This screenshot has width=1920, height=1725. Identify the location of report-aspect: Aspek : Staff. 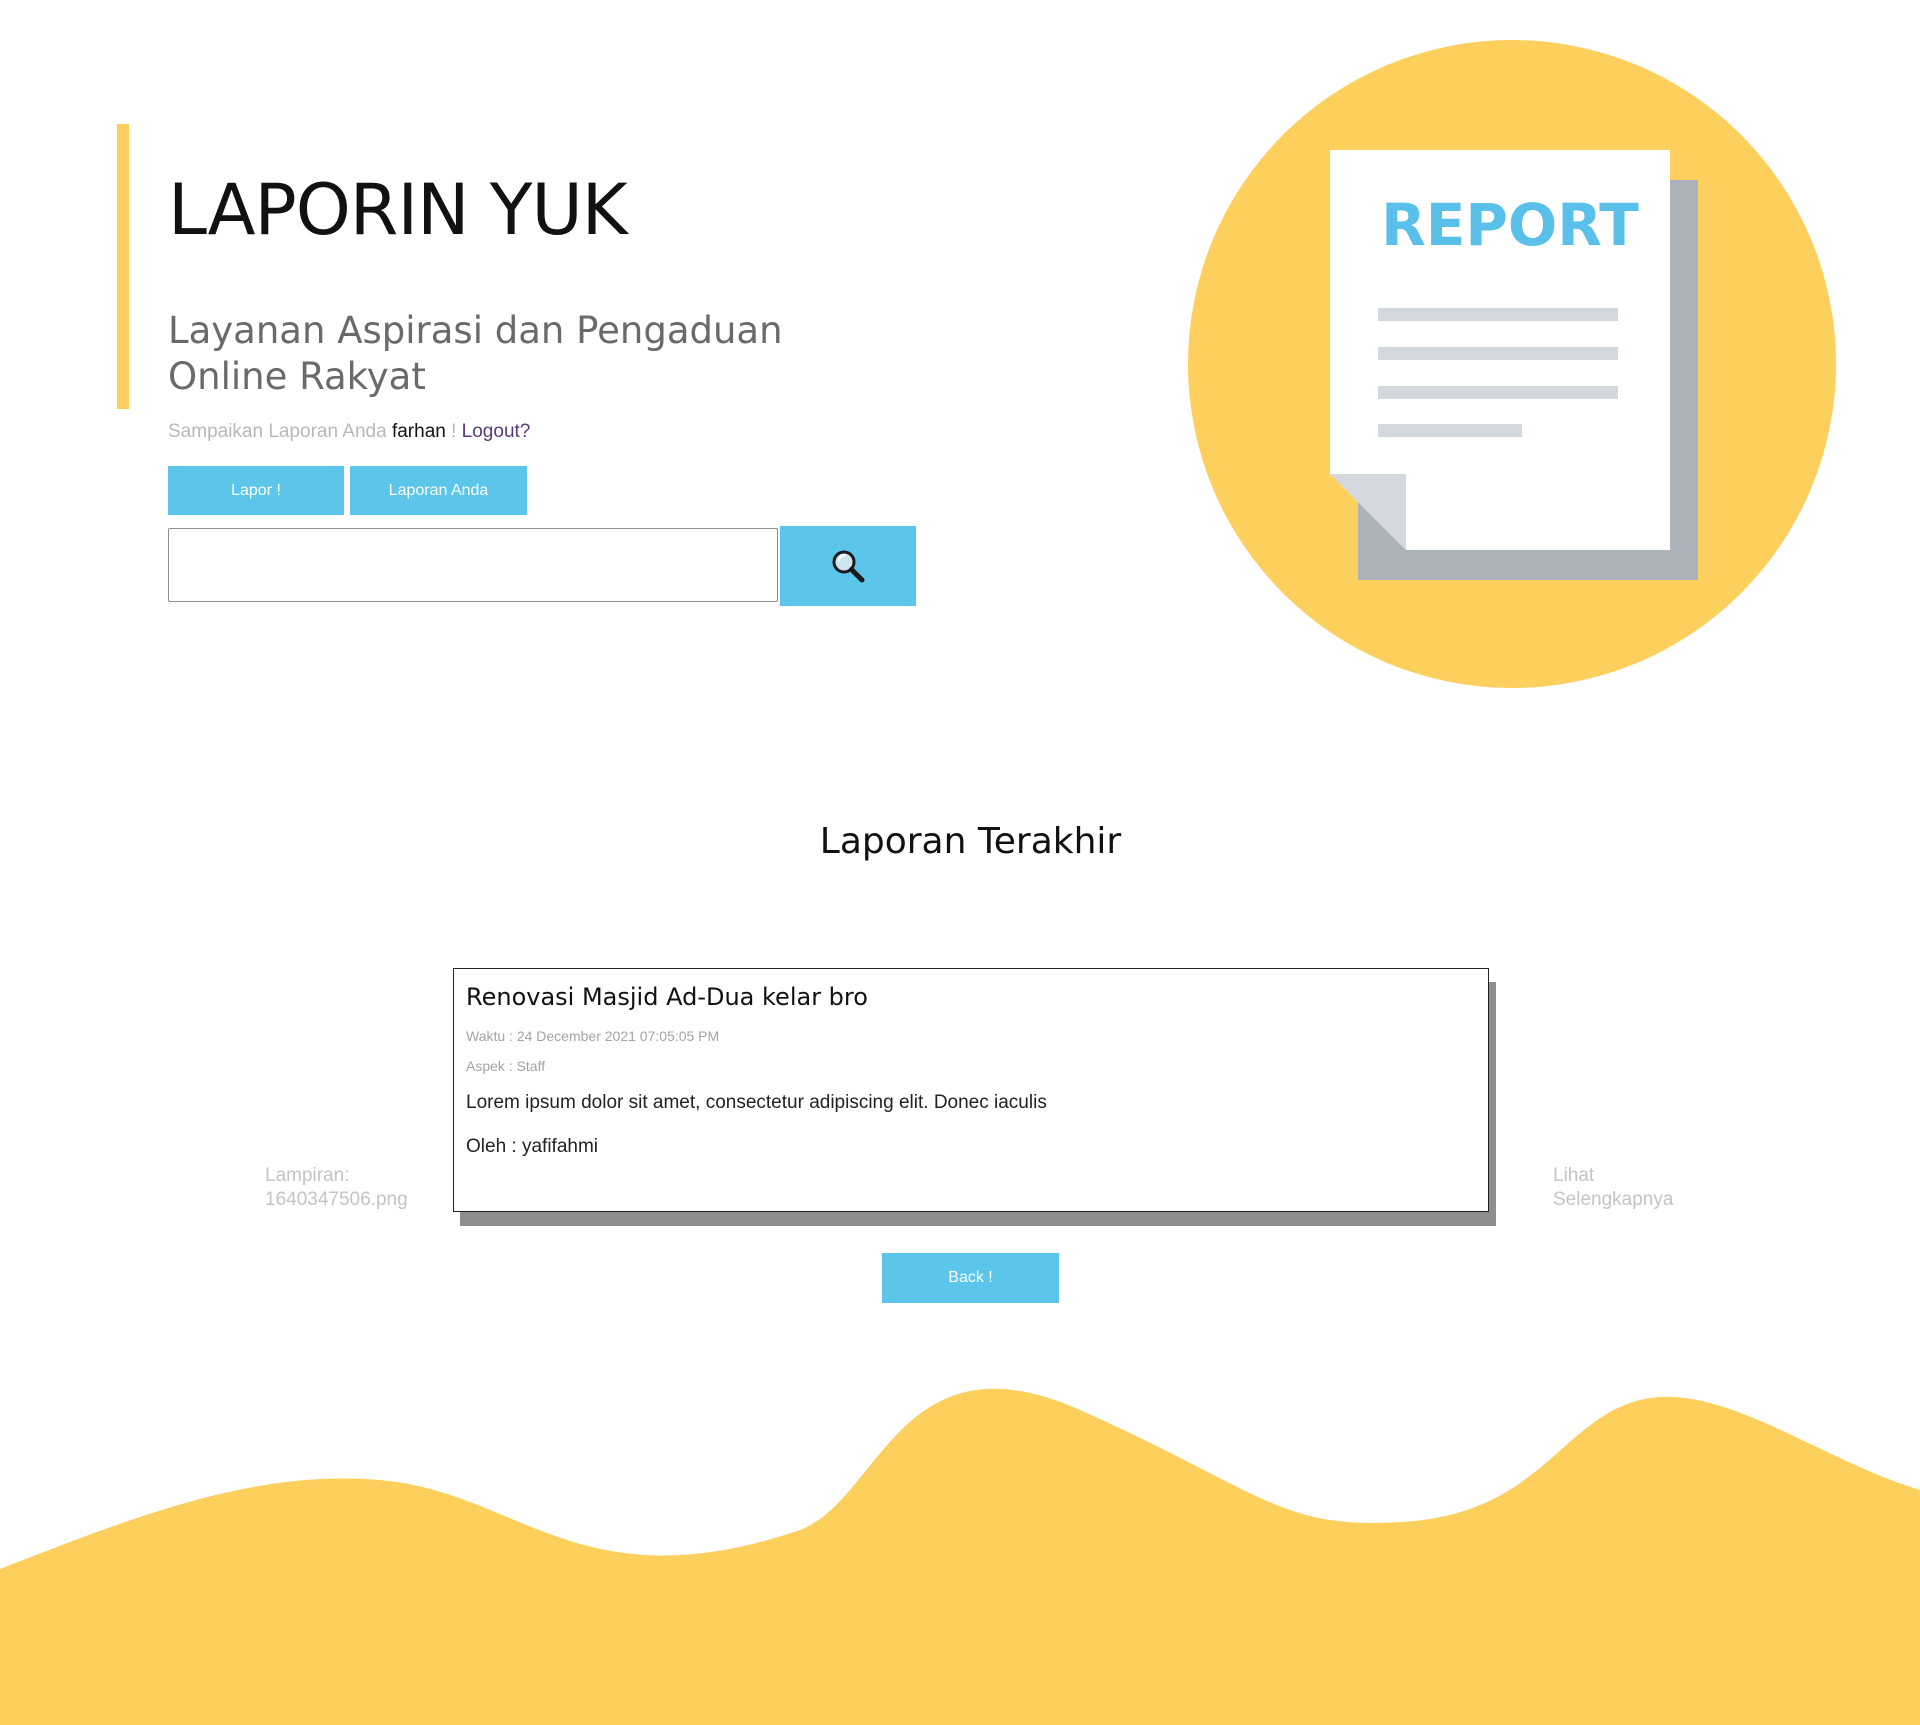
(506, 1066).